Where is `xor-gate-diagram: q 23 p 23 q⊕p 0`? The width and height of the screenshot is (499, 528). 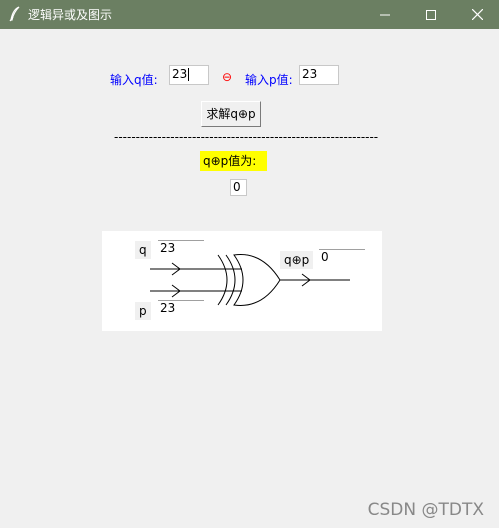
xor-gate-diagram: q 23 p 23 q⊕p 0 is located at coordinates (242, 281).